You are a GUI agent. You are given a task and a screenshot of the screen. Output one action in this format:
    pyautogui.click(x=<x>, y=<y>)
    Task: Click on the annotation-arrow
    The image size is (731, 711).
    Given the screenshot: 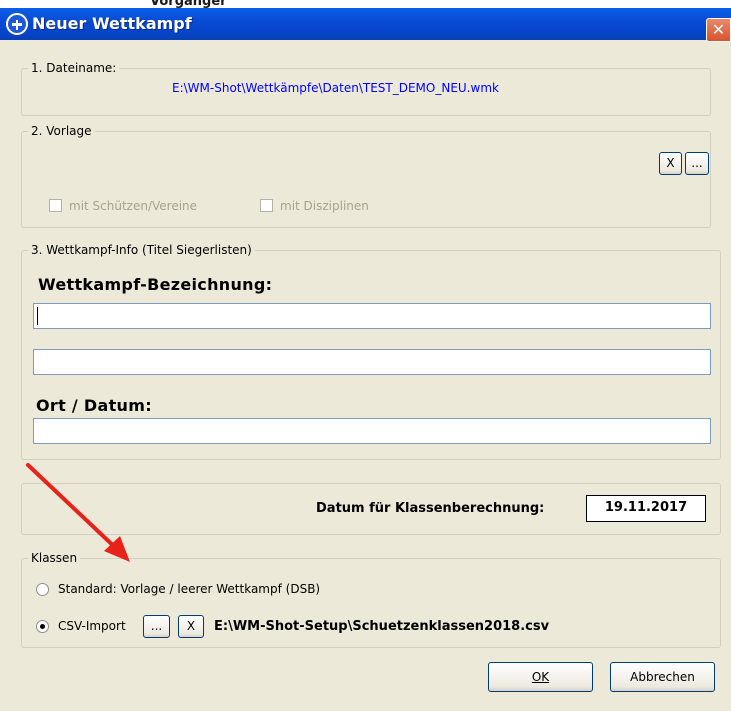 What is the action you would take?
    pyautogui.click(x=78, y=512)
    